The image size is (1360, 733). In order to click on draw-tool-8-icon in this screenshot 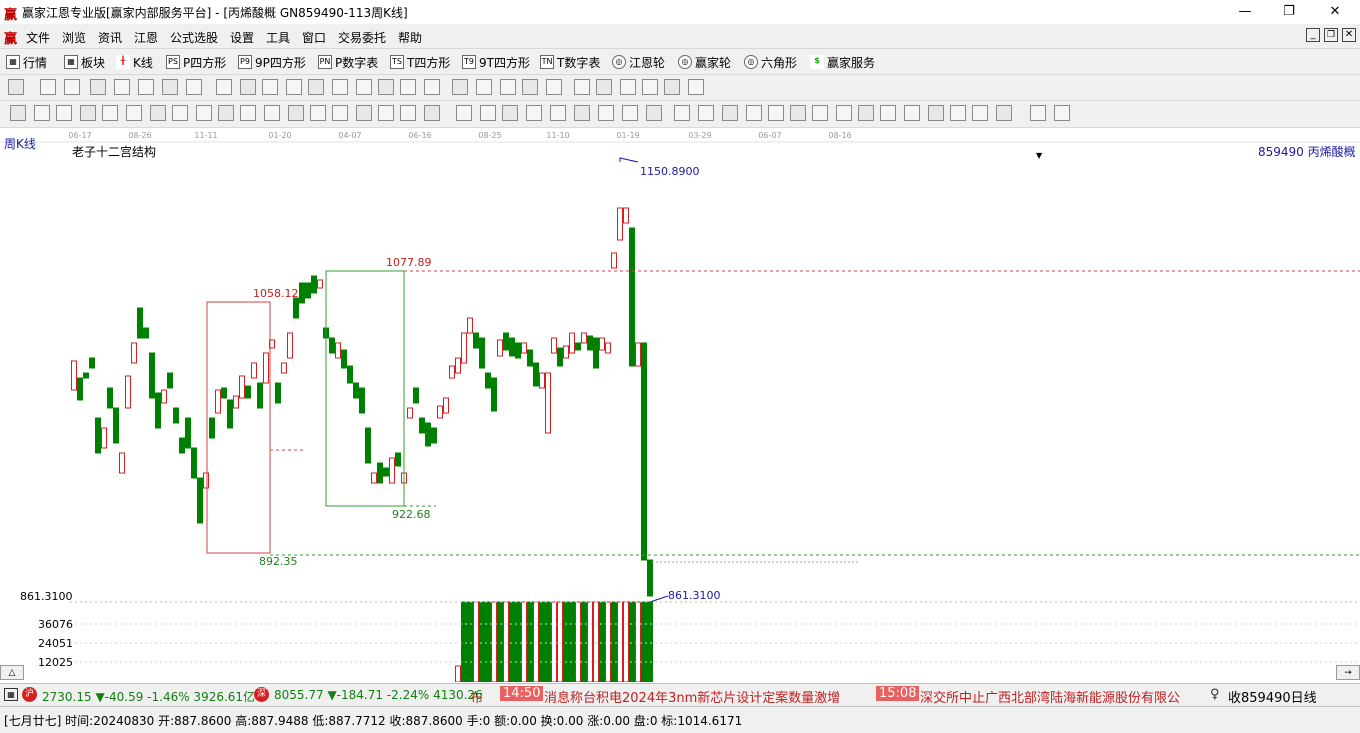, I will do `click(180, 113)`.